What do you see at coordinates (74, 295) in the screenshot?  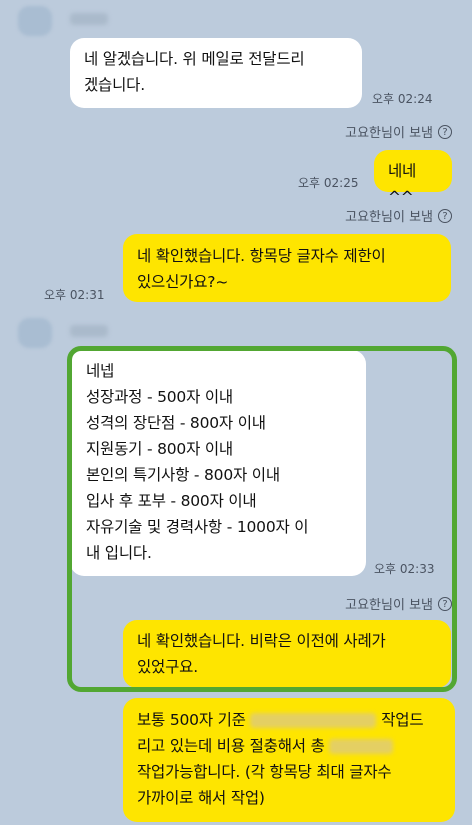 I see `message-time: 오후 02:31` at bounding box center [74, 295].